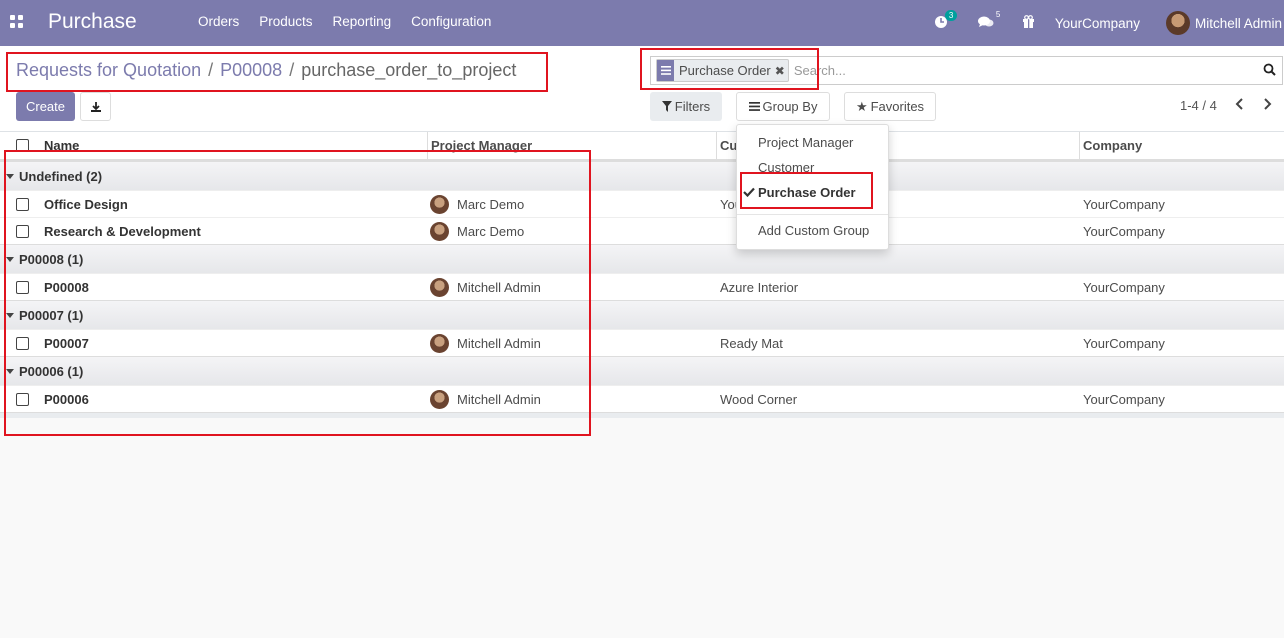 The image size is (1284, 638). I want to click on highlight-box-search-facet, so click(729, 69).